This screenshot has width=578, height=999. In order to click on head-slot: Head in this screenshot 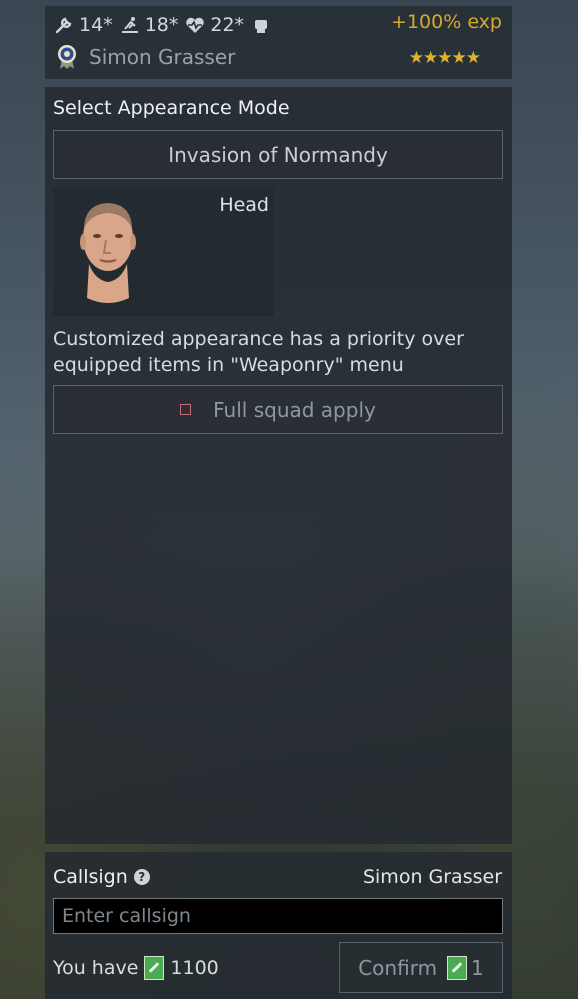, I will do `click(163, 252)`.